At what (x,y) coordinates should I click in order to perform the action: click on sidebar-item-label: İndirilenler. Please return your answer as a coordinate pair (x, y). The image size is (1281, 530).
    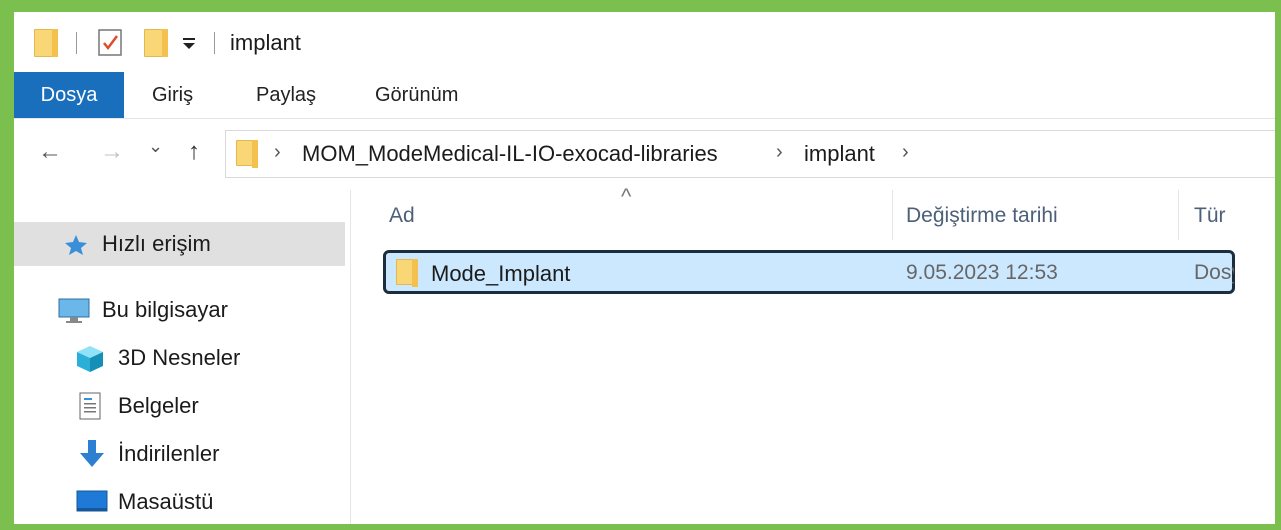
    Looking at the image, I should click on (169, 453).